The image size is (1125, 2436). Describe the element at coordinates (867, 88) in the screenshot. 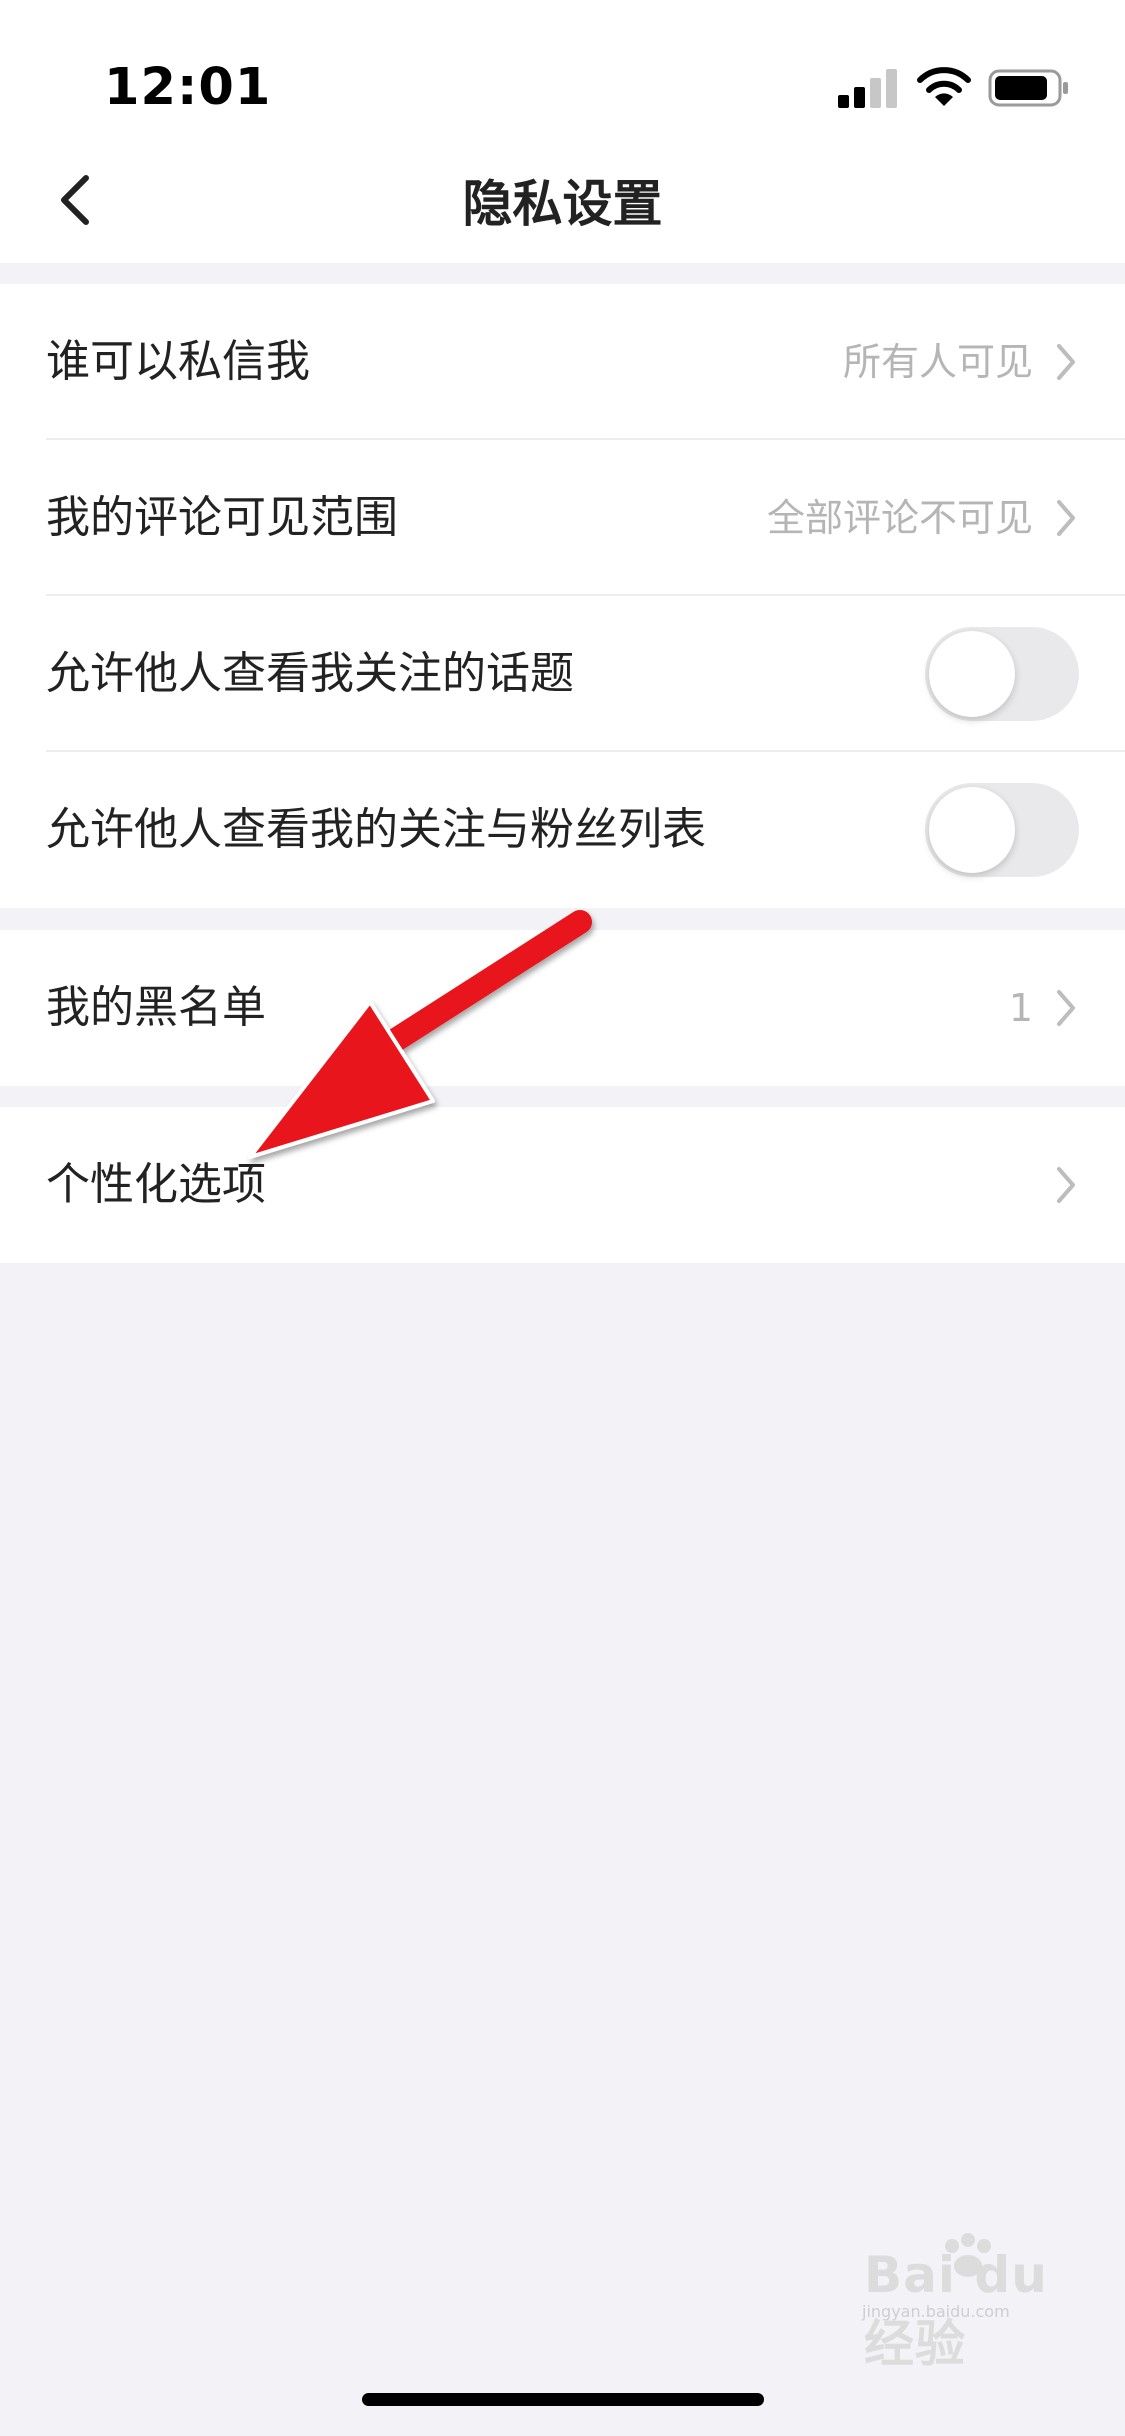

I see `cellular-signal-icon` at that location.